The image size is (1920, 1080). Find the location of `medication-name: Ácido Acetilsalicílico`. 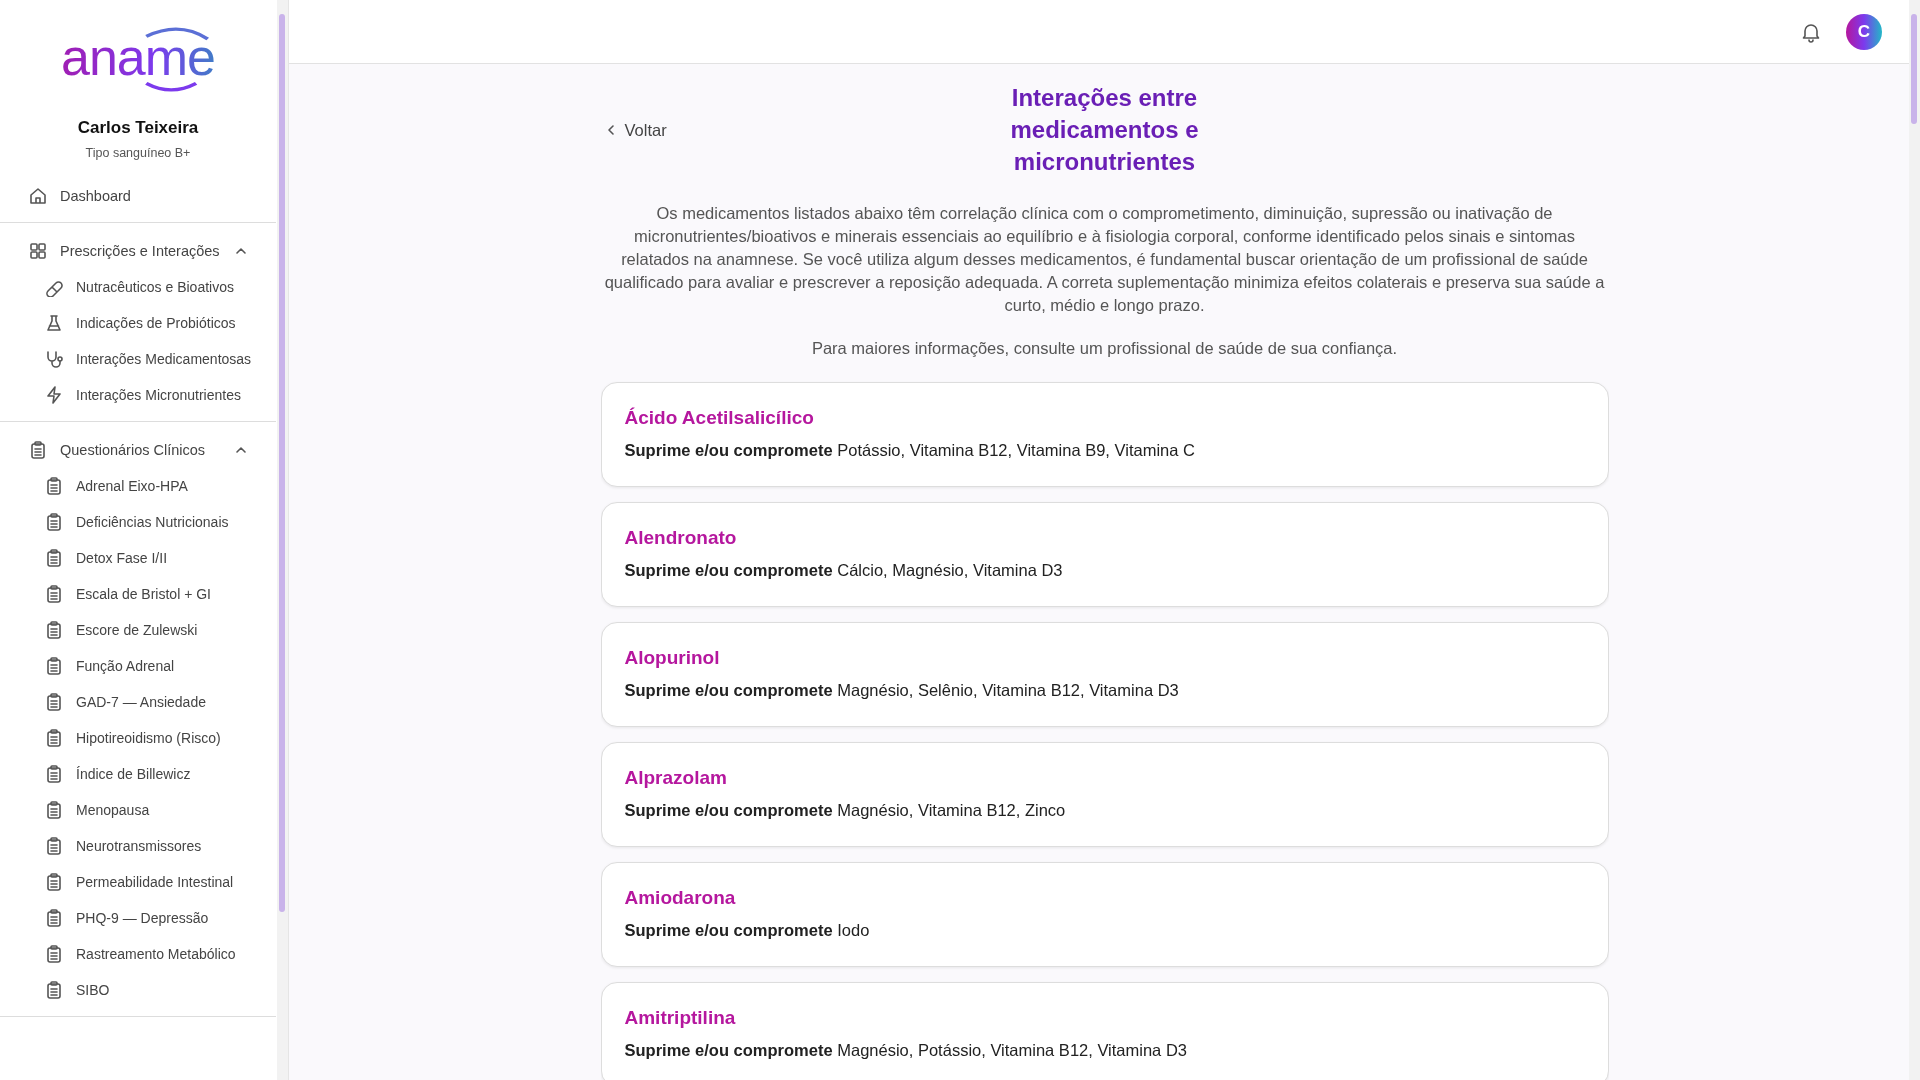

medication-name: Ácido Acetilsalicílico is located at coordinates (719, 418).